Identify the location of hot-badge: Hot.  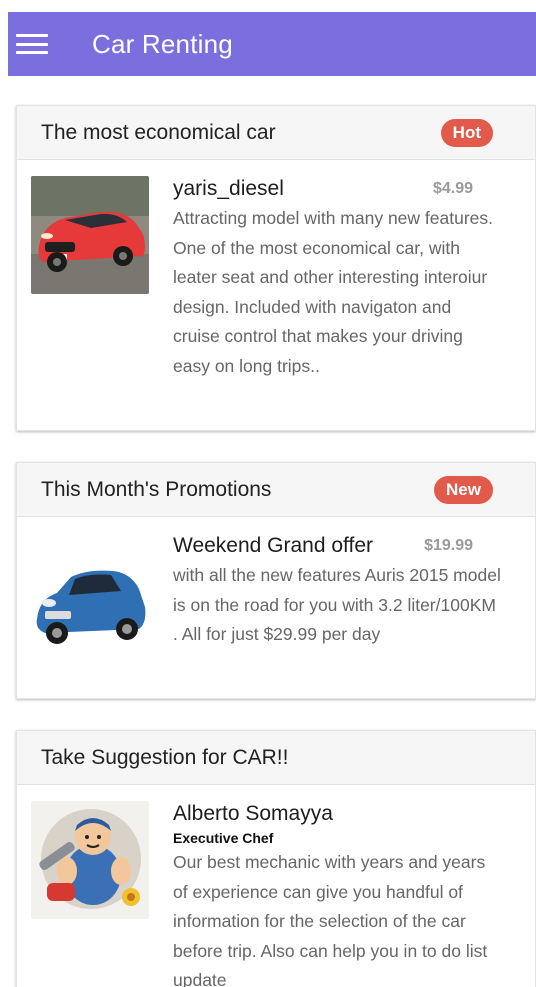
(466, 132).